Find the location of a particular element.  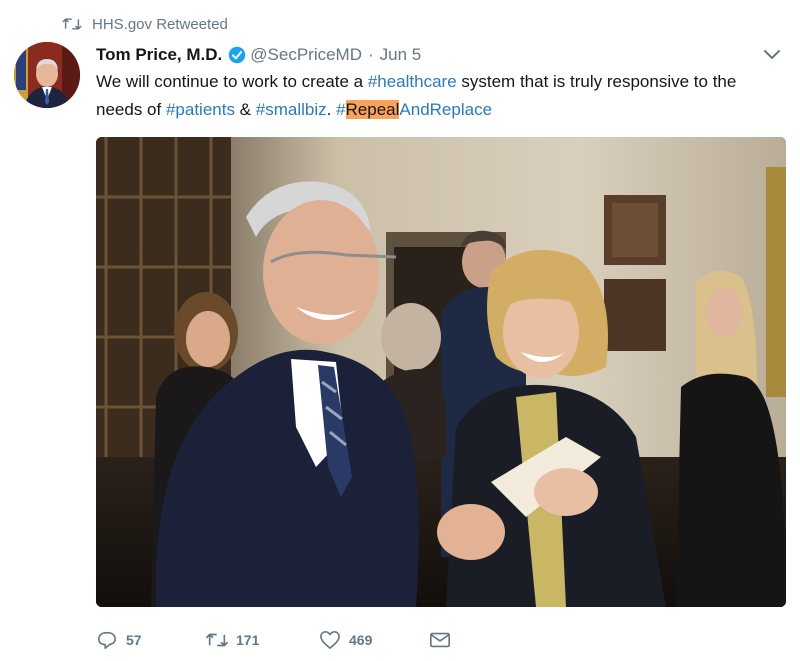

retweet-button: 171 is located at coordinates (262, 640).